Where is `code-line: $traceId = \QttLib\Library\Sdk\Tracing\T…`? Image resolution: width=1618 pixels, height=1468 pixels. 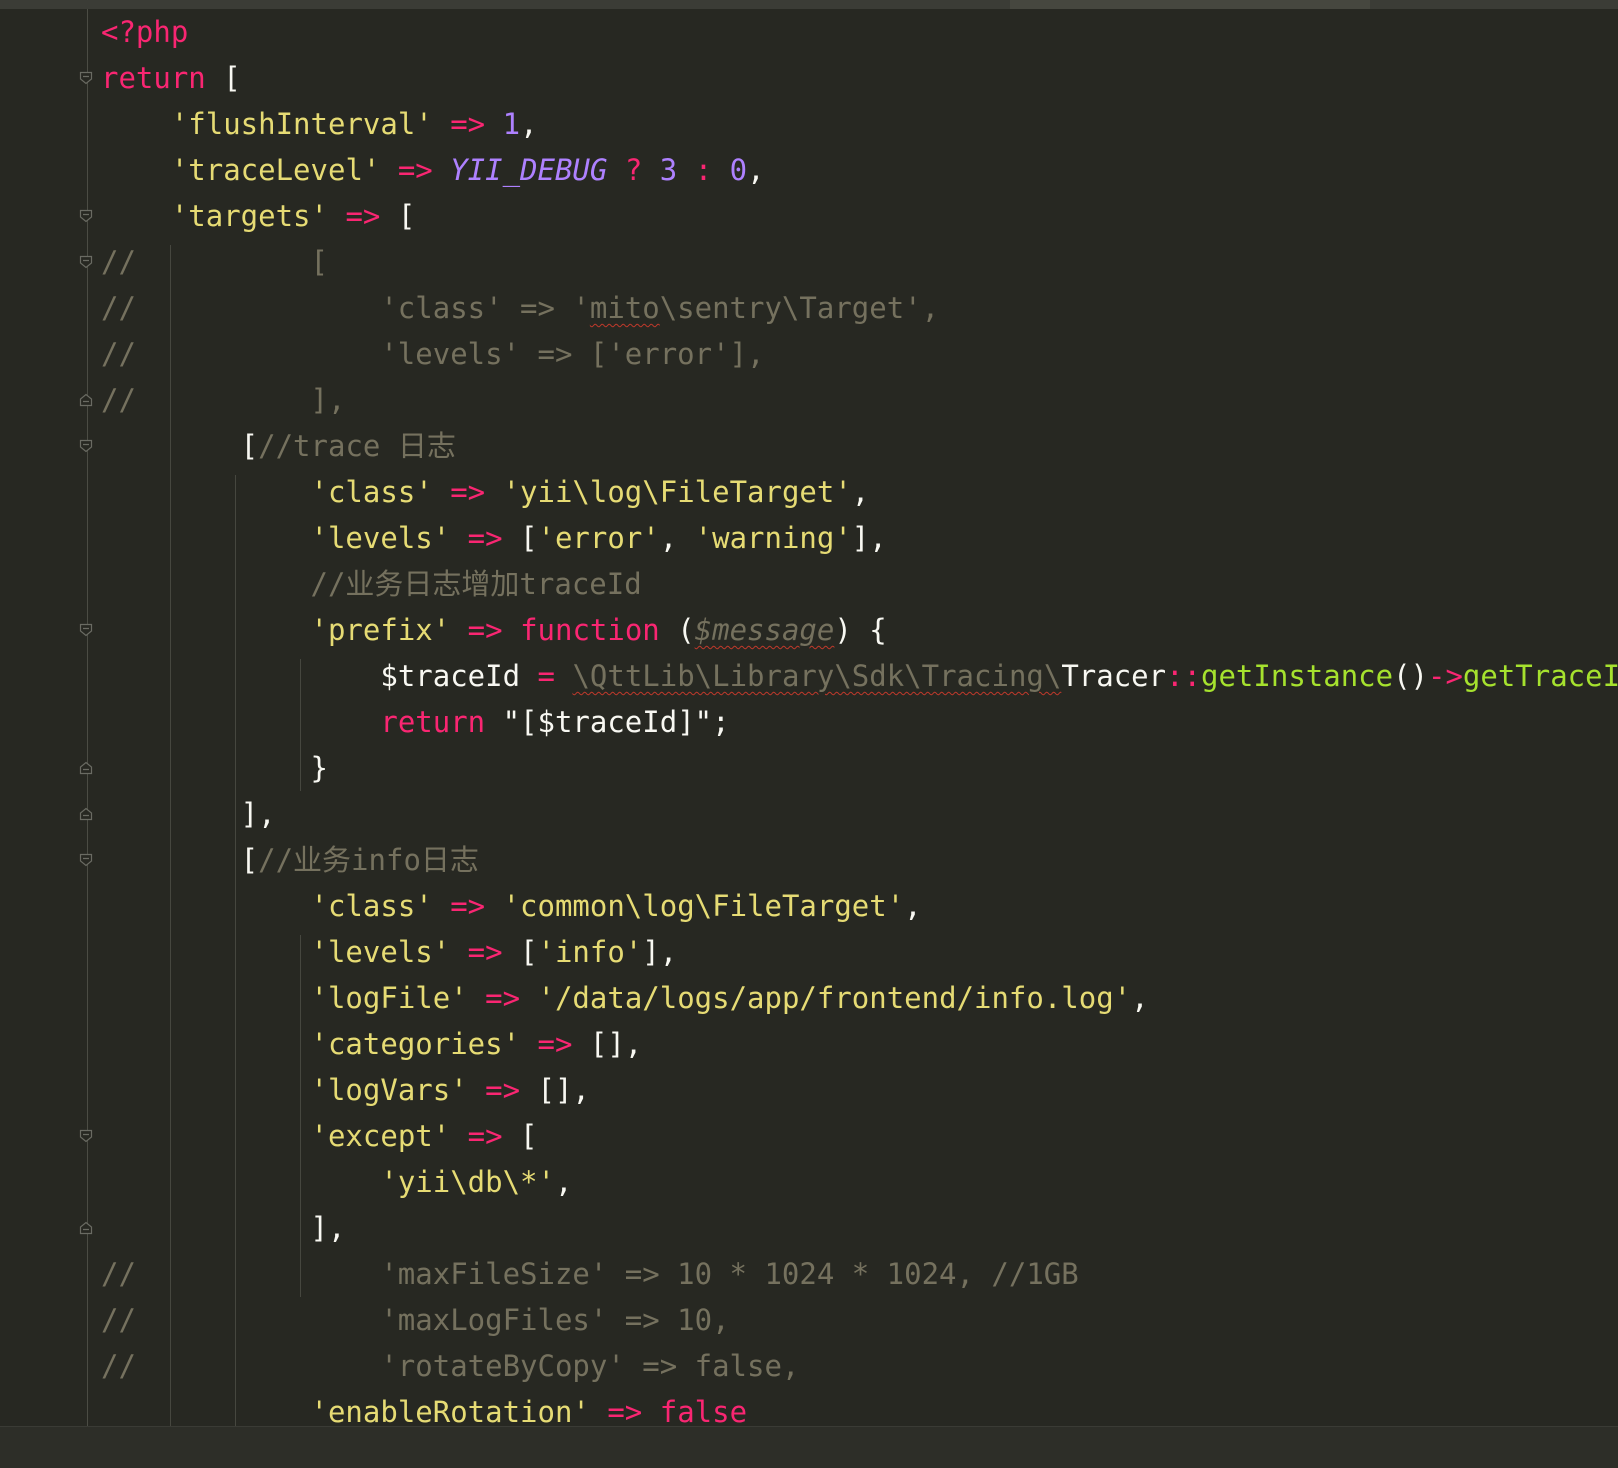 code-line: $traceId = \QttLib\Library\Sdk\Tracing\T… is located at coordinates (859, 676).